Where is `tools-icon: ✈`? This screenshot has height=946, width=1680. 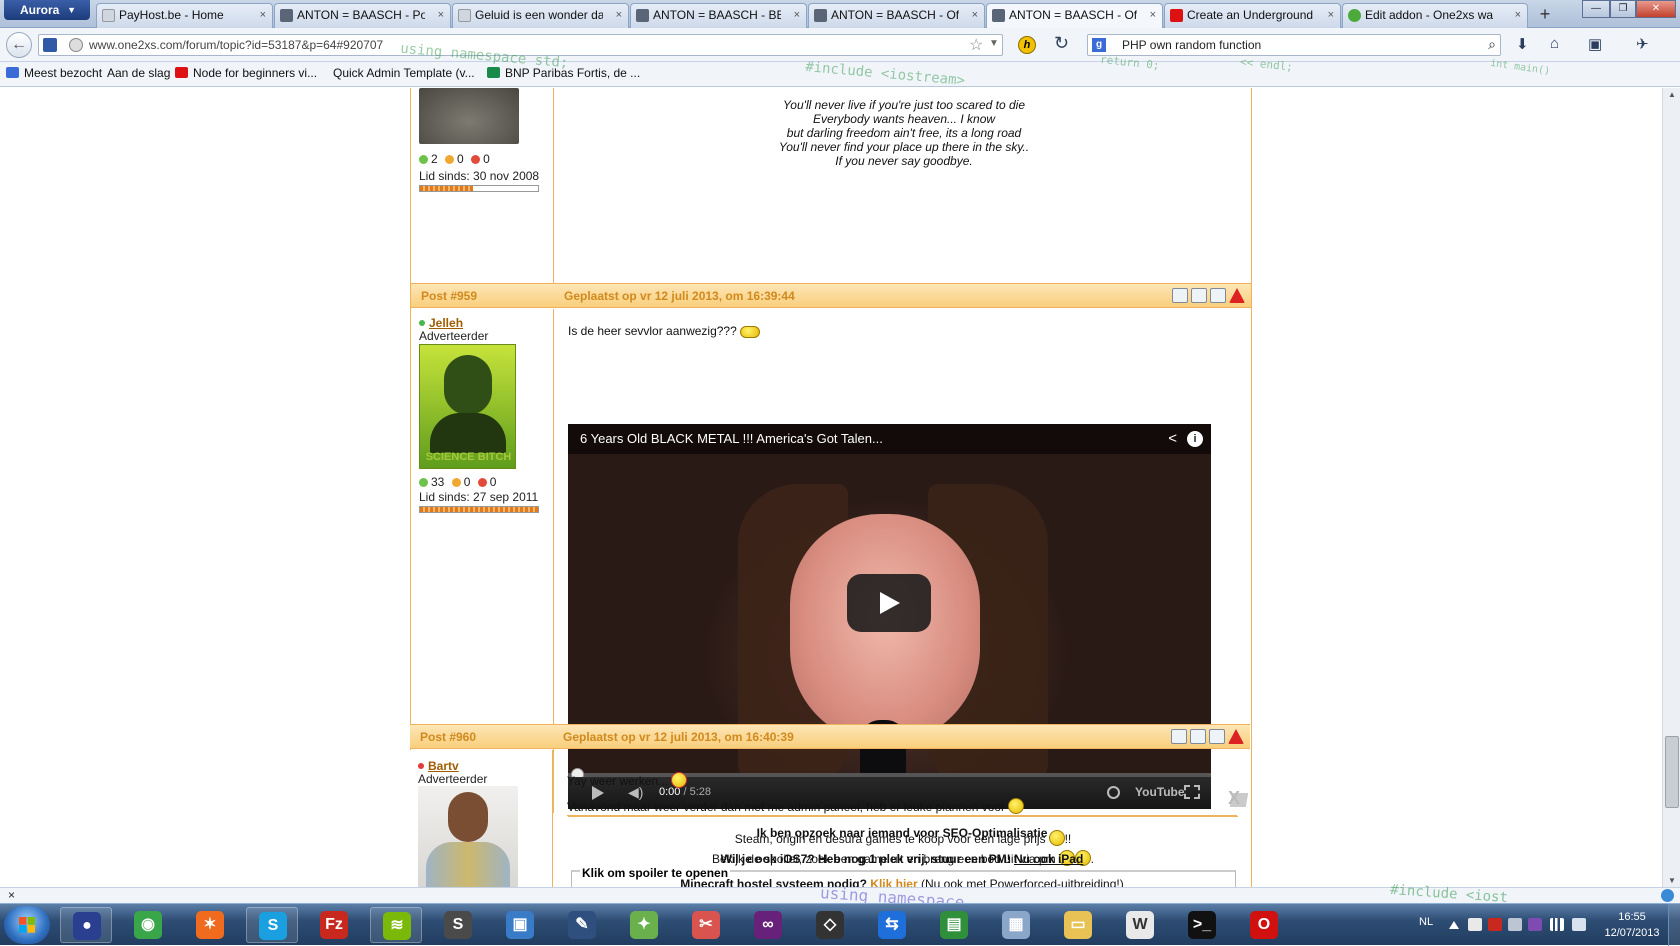
tools-icon: ✈ is located at coordinates (1642, 44).